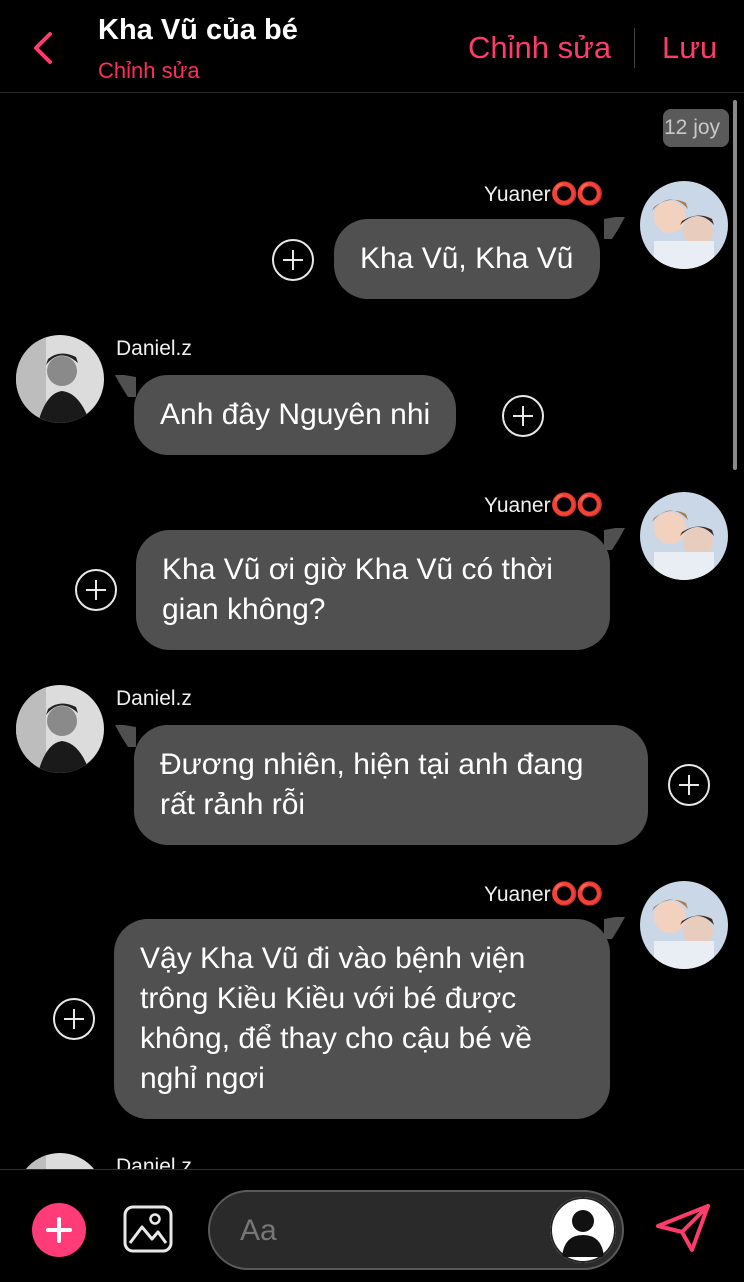 Image resolution: width=744 pixels, height=1282 pixels. What do you see at coordinates (539, 48) in the screenshot?
I see `edit-button: Chỉnh sửa` at bounding box center [539, 48].